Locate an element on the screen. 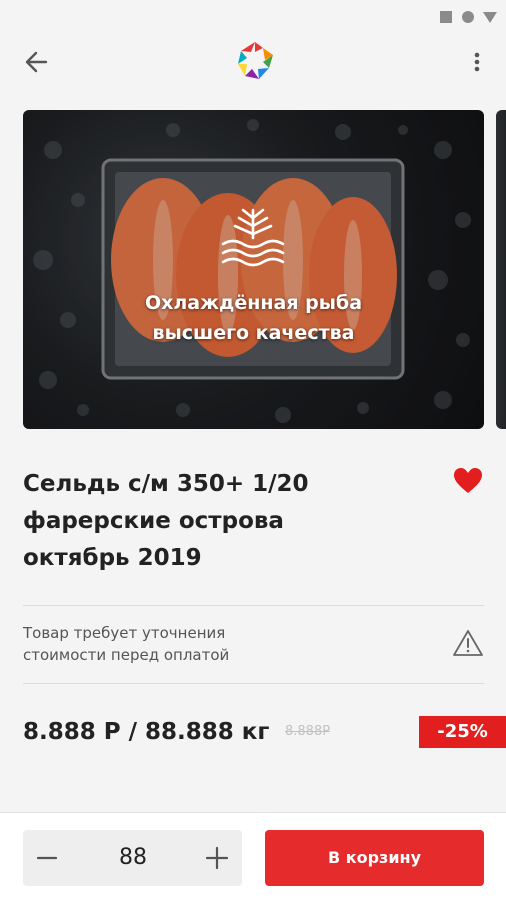  more-vertical-icon is located at coordinates (477, 62).